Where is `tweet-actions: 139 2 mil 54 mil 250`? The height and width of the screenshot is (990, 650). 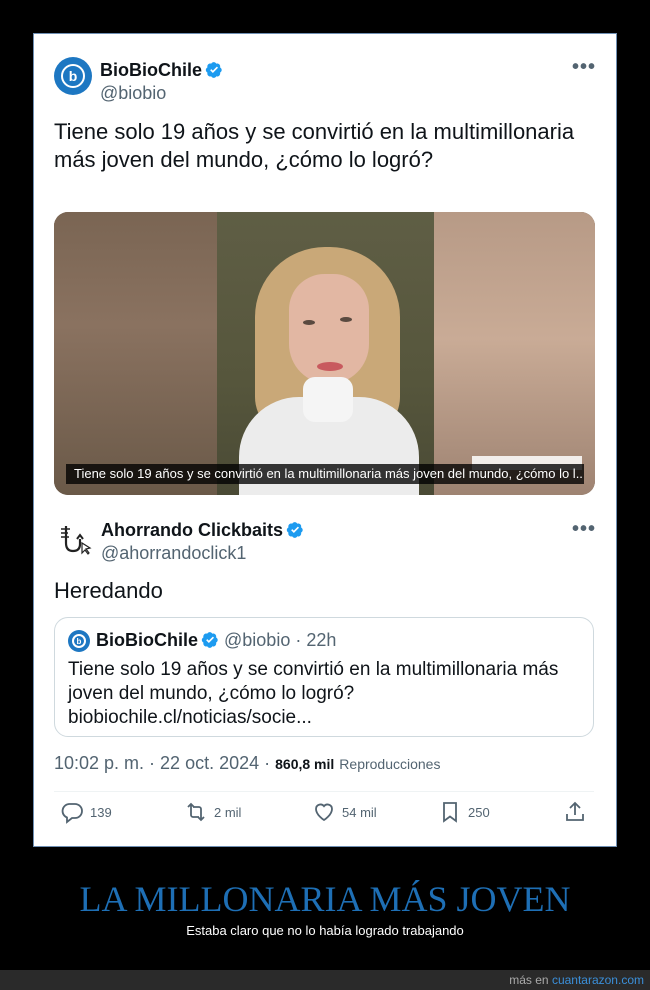 tweet-actions: 139 2 mil 54 mil 250 is located at coordinates (324, 815).